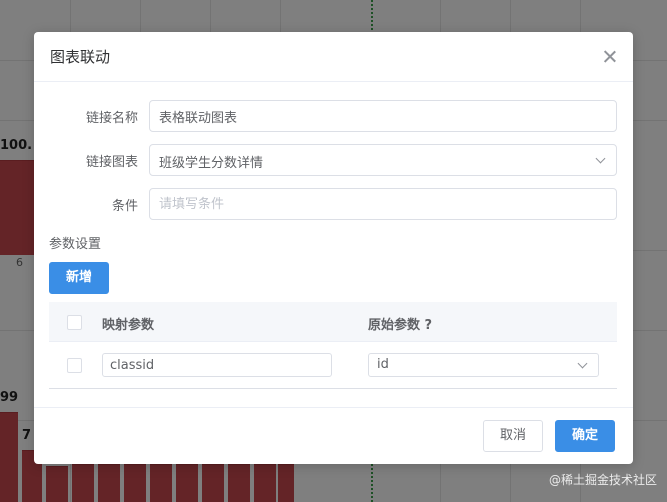 This screenshot has height=502, width=667. Describe the element at coordinates (124, 206) in the screenshot. I see `condition-label: 条件` at that location.